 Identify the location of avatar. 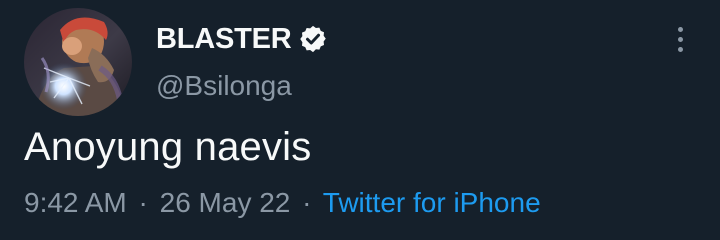
(78, 62).